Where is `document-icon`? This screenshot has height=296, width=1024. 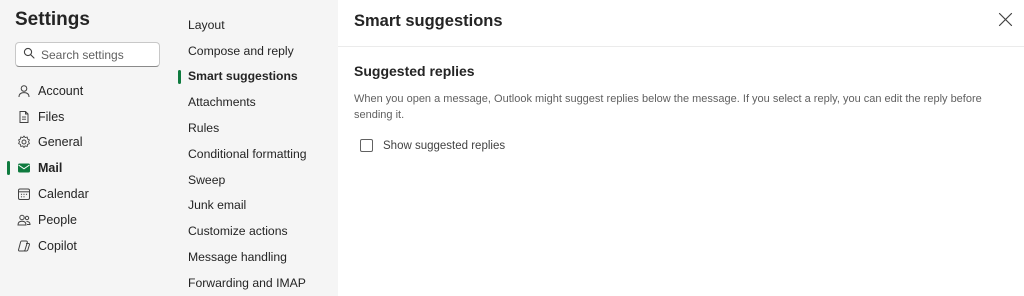 document-icon is located at coordinates (24, 117).